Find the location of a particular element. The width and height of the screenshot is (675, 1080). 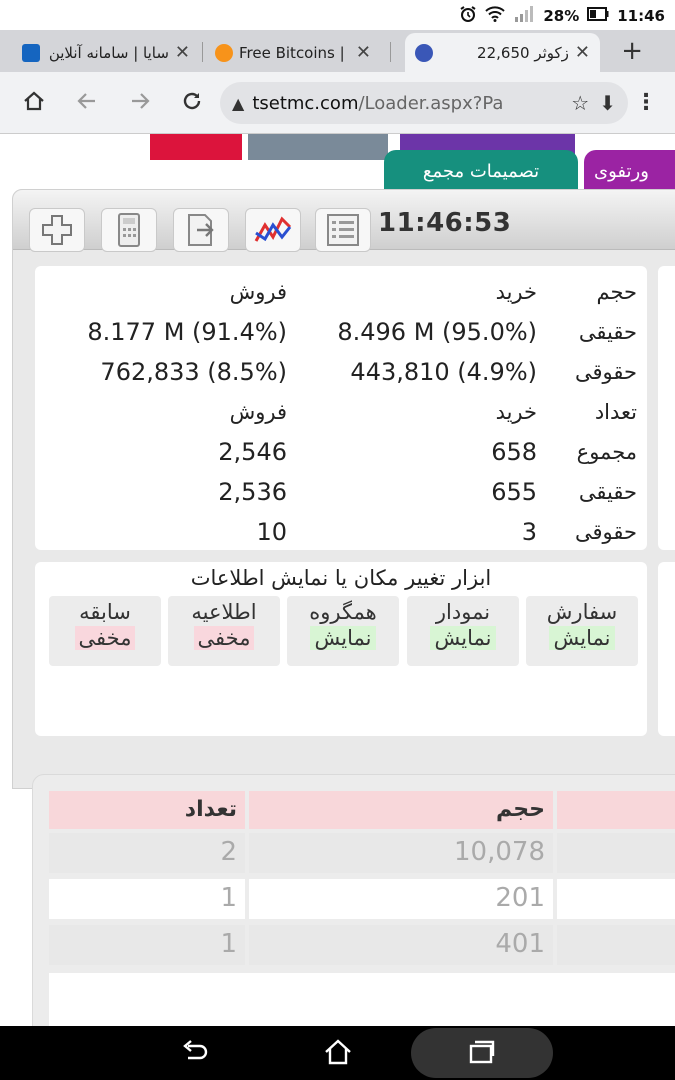

toggle-chart: نمودار نمایش is located at coordinates (463, 631).